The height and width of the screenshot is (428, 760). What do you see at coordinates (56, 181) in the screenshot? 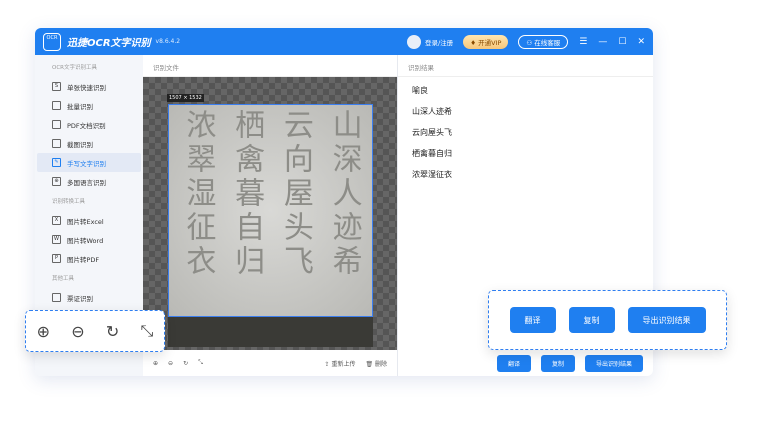
I see `sidebar-item-icon: ⊕` at bounding box center [56, 181].